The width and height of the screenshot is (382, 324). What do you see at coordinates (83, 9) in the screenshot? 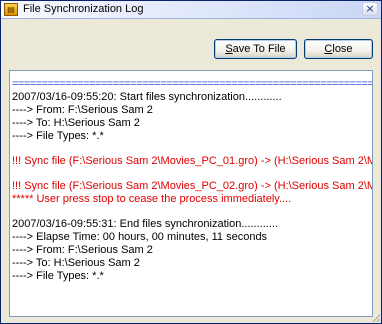
I see `window-title: File Synchronization Log` at bounding box center [83, 9].